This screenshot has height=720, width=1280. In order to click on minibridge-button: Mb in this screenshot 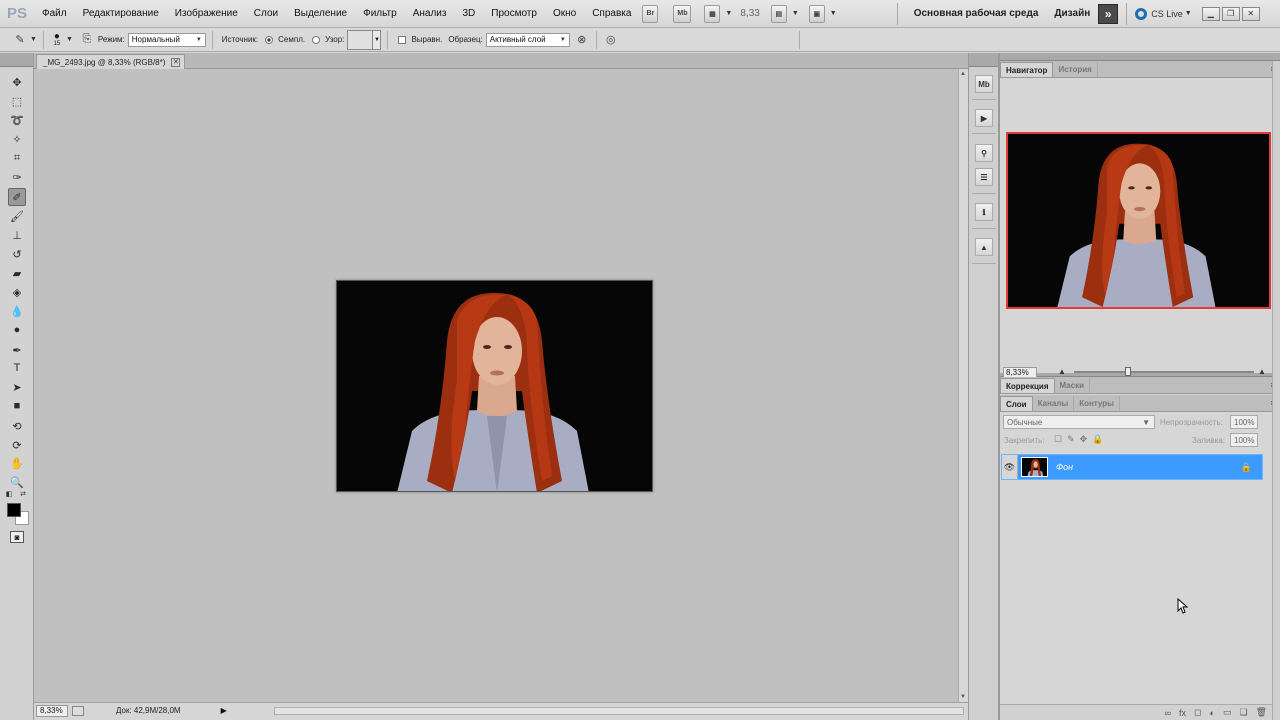, I will do `click(682, 13)`.